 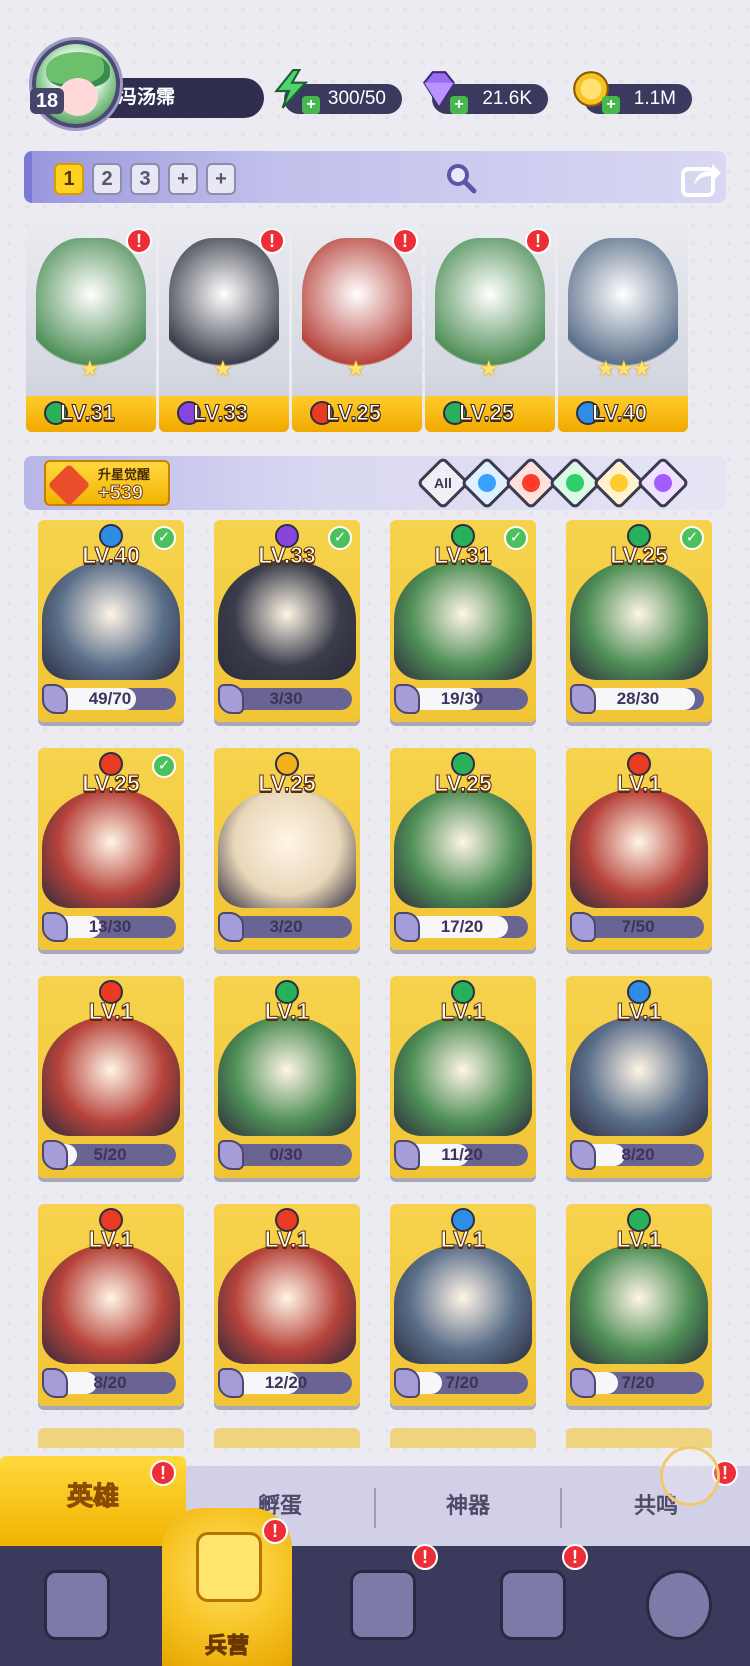 I want to click on light-icon, so click(x=619, y=483).